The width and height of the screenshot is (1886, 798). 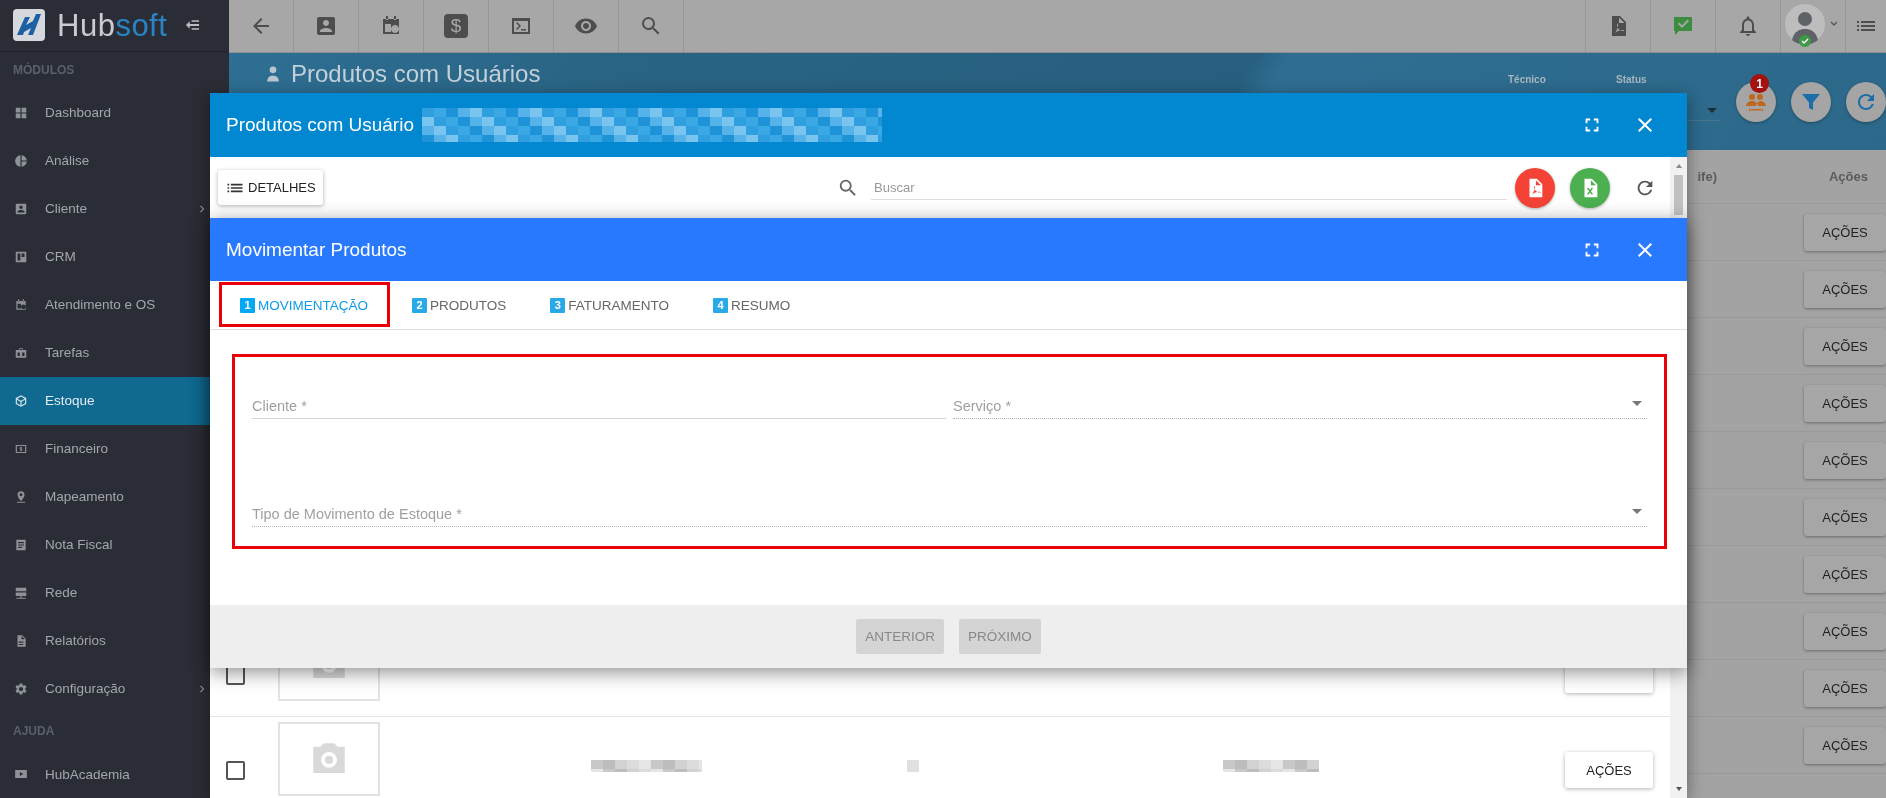 What do you see at coordinates (114, 352) in the screenshot?
I see `sidebar-item: Tarefas` at bounding box center [114, 352].